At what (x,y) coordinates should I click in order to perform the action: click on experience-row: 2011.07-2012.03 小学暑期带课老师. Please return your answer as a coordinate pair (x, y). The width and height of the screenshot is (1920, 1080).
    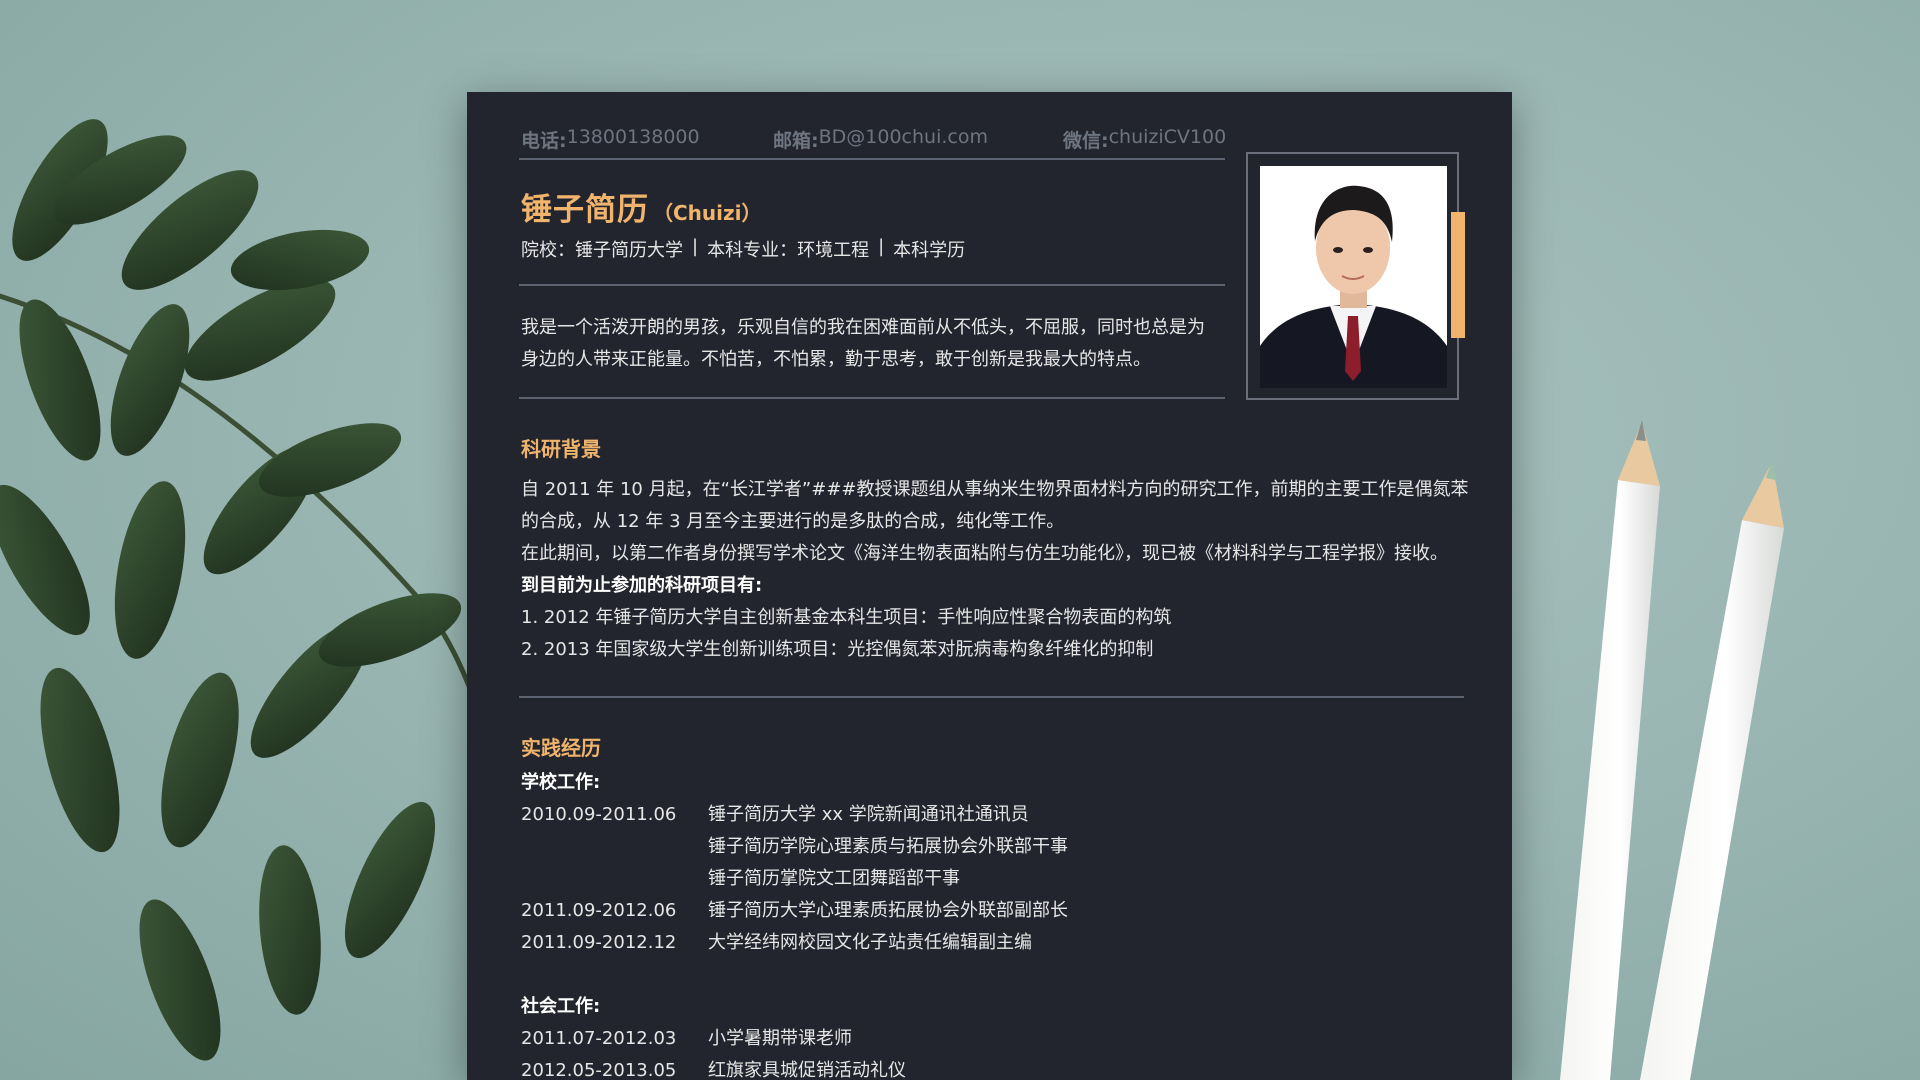
    Looking at the image, I should click on (996, 1039).